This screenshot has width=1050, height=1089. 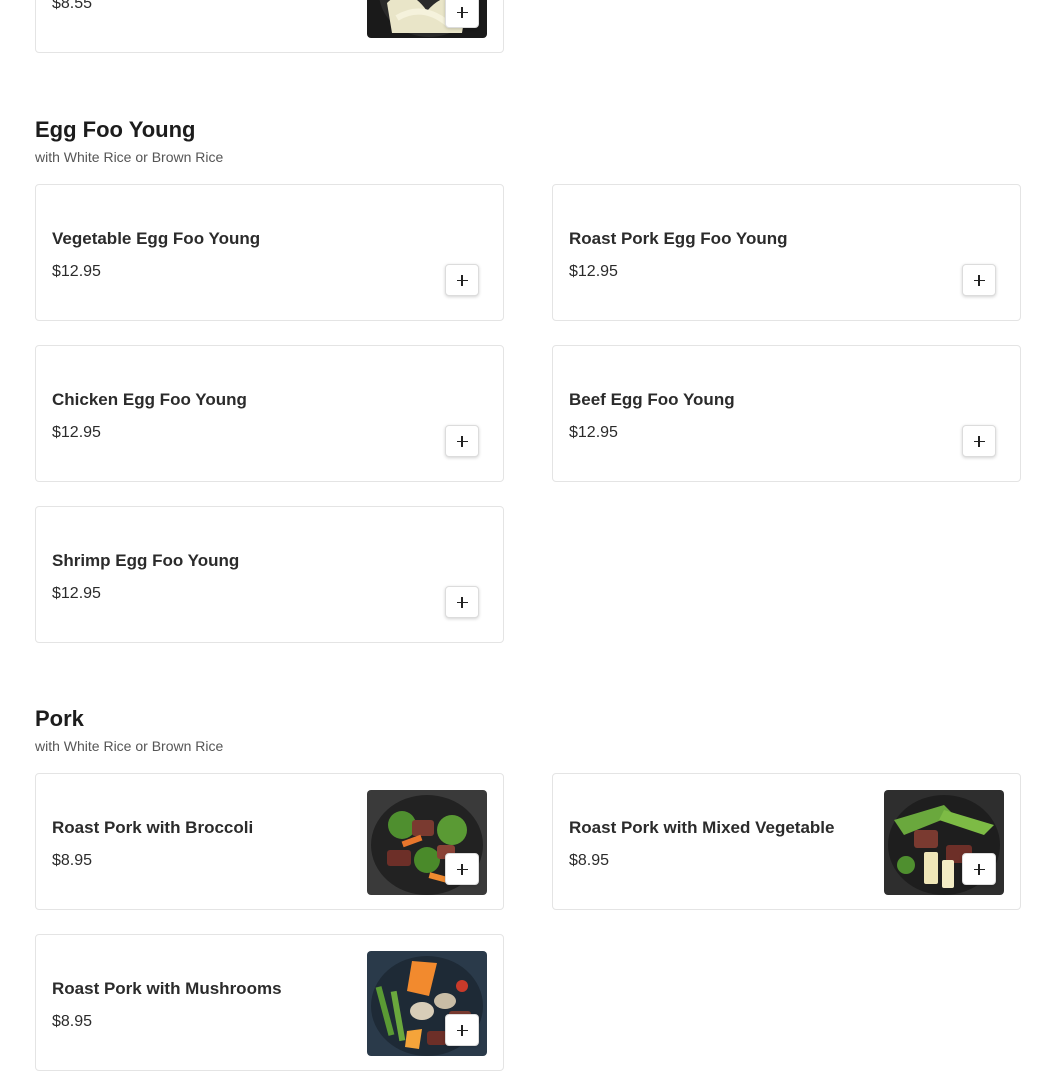 I want to click on item-name: Vegetable Egg Foo Young, so click(x=156, y=238).